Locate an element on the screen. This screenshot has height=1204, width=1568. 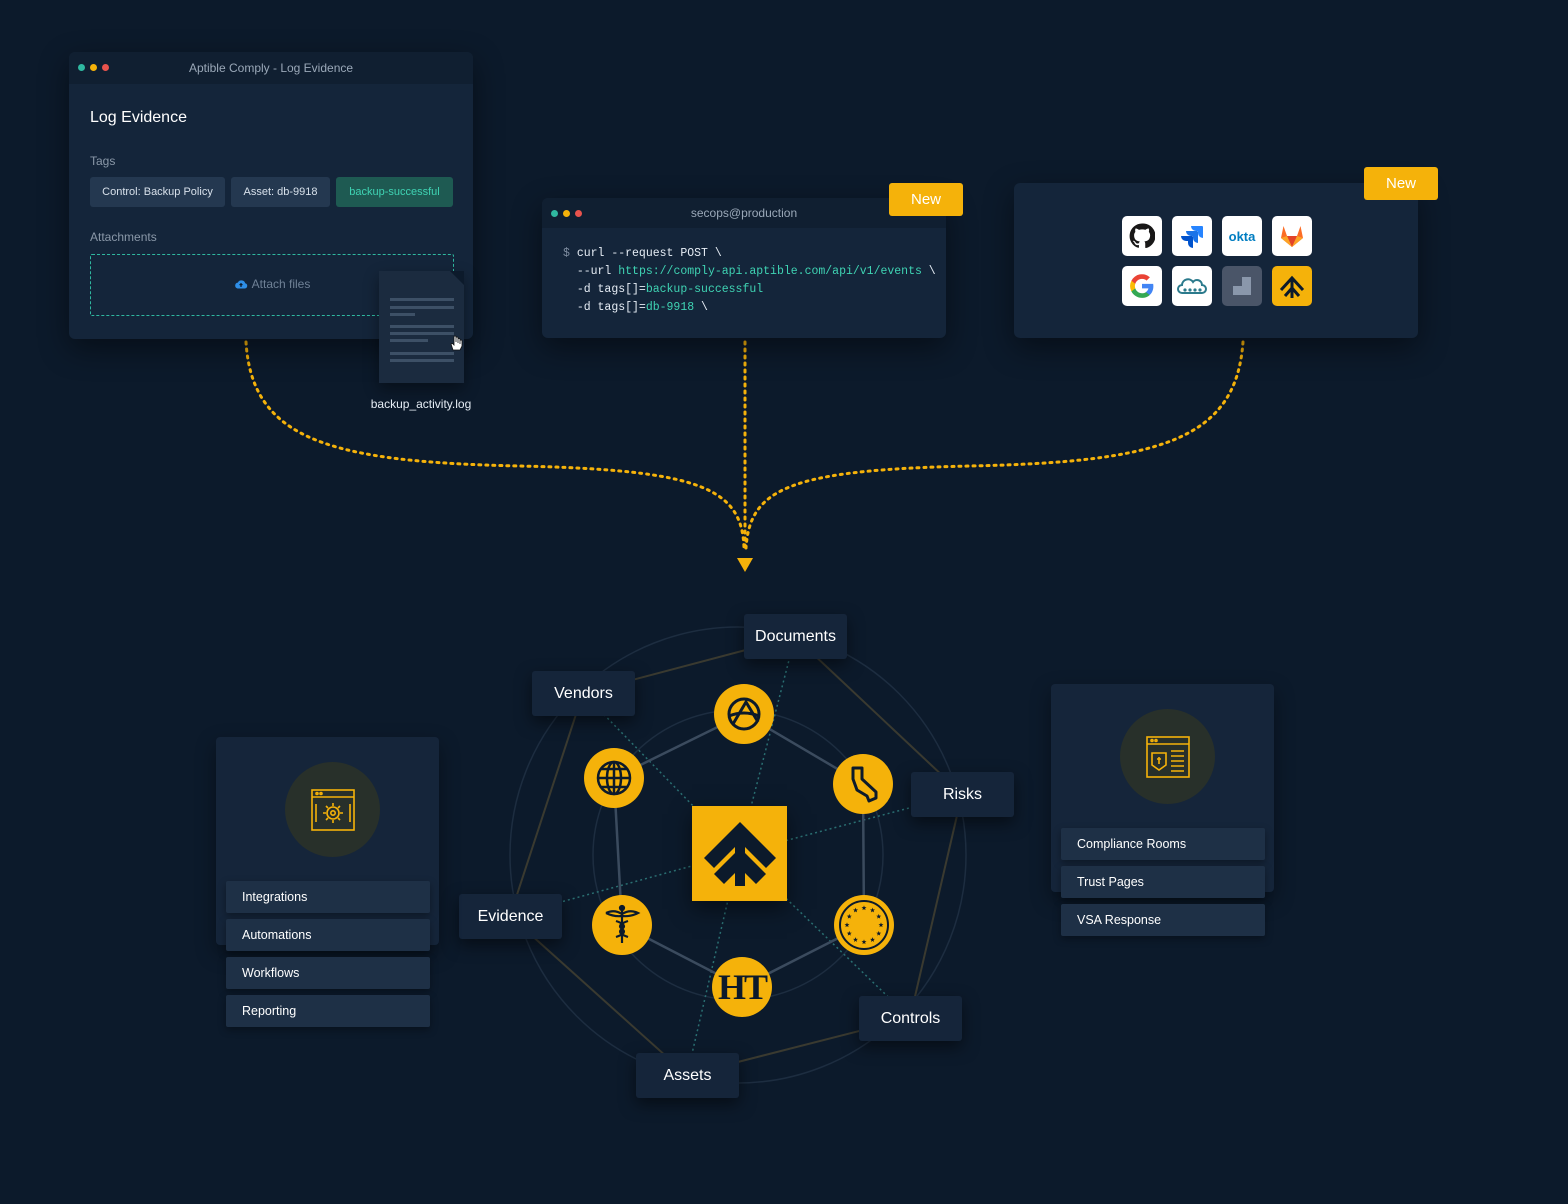
settings-window-icon is located at coordinates (332, 809).